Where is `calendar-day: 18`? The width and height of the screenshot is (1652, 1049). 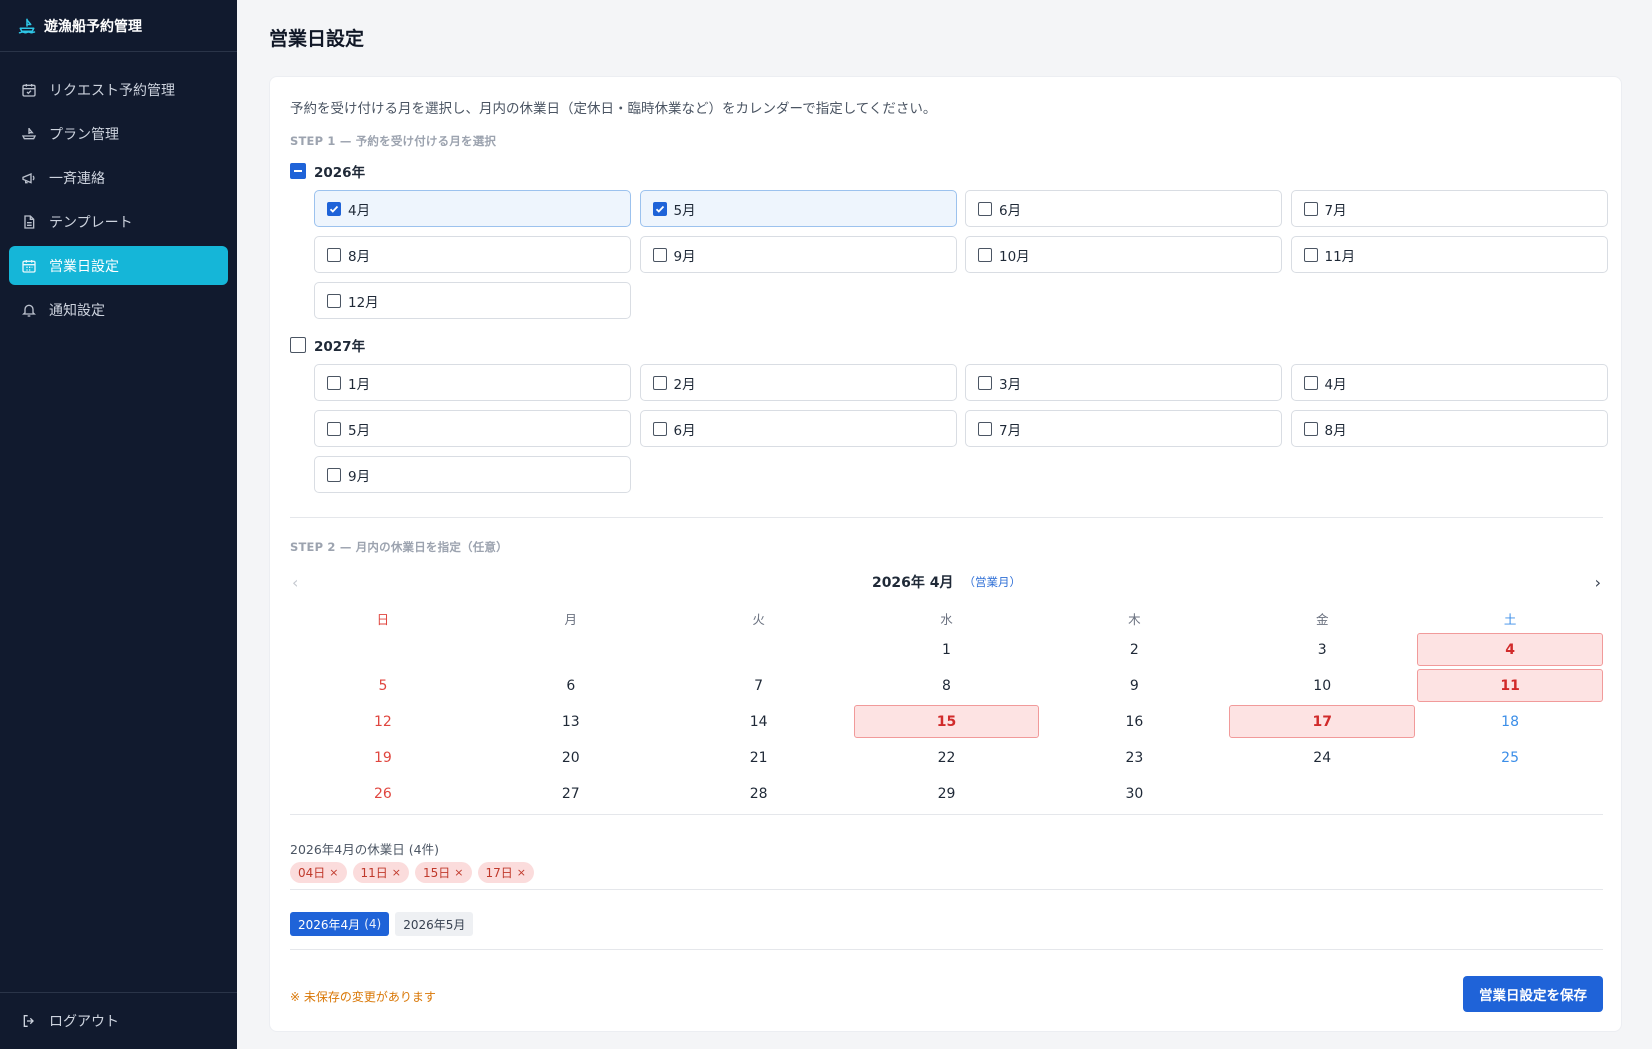 calendar-day: 18 is located at coordinates (1510, 721).